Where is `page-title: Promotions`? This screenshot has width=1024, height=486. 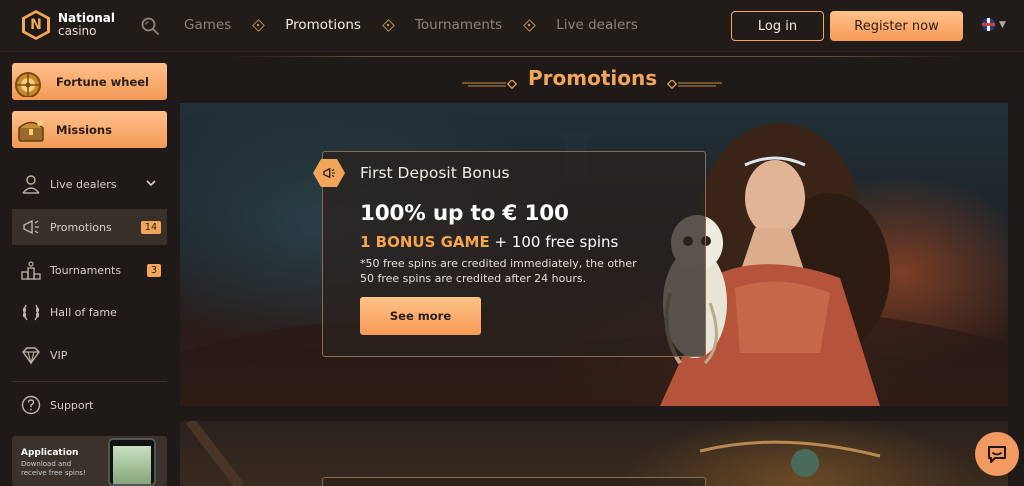
page-title: Promotions is located at coordinates (593, 78).